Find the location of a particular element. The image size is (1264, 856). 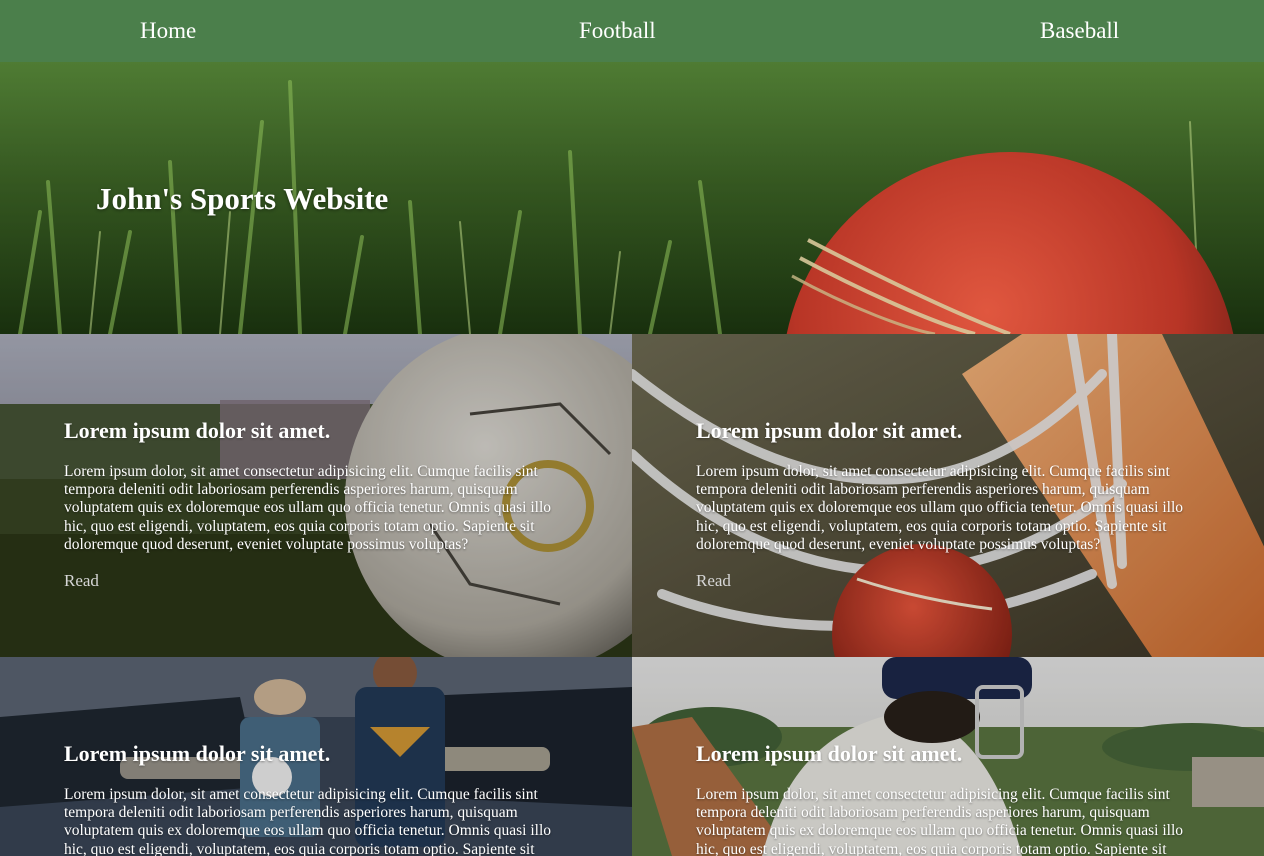

nav-link-baseball: Baseball is located at coordinates (1079, 31).